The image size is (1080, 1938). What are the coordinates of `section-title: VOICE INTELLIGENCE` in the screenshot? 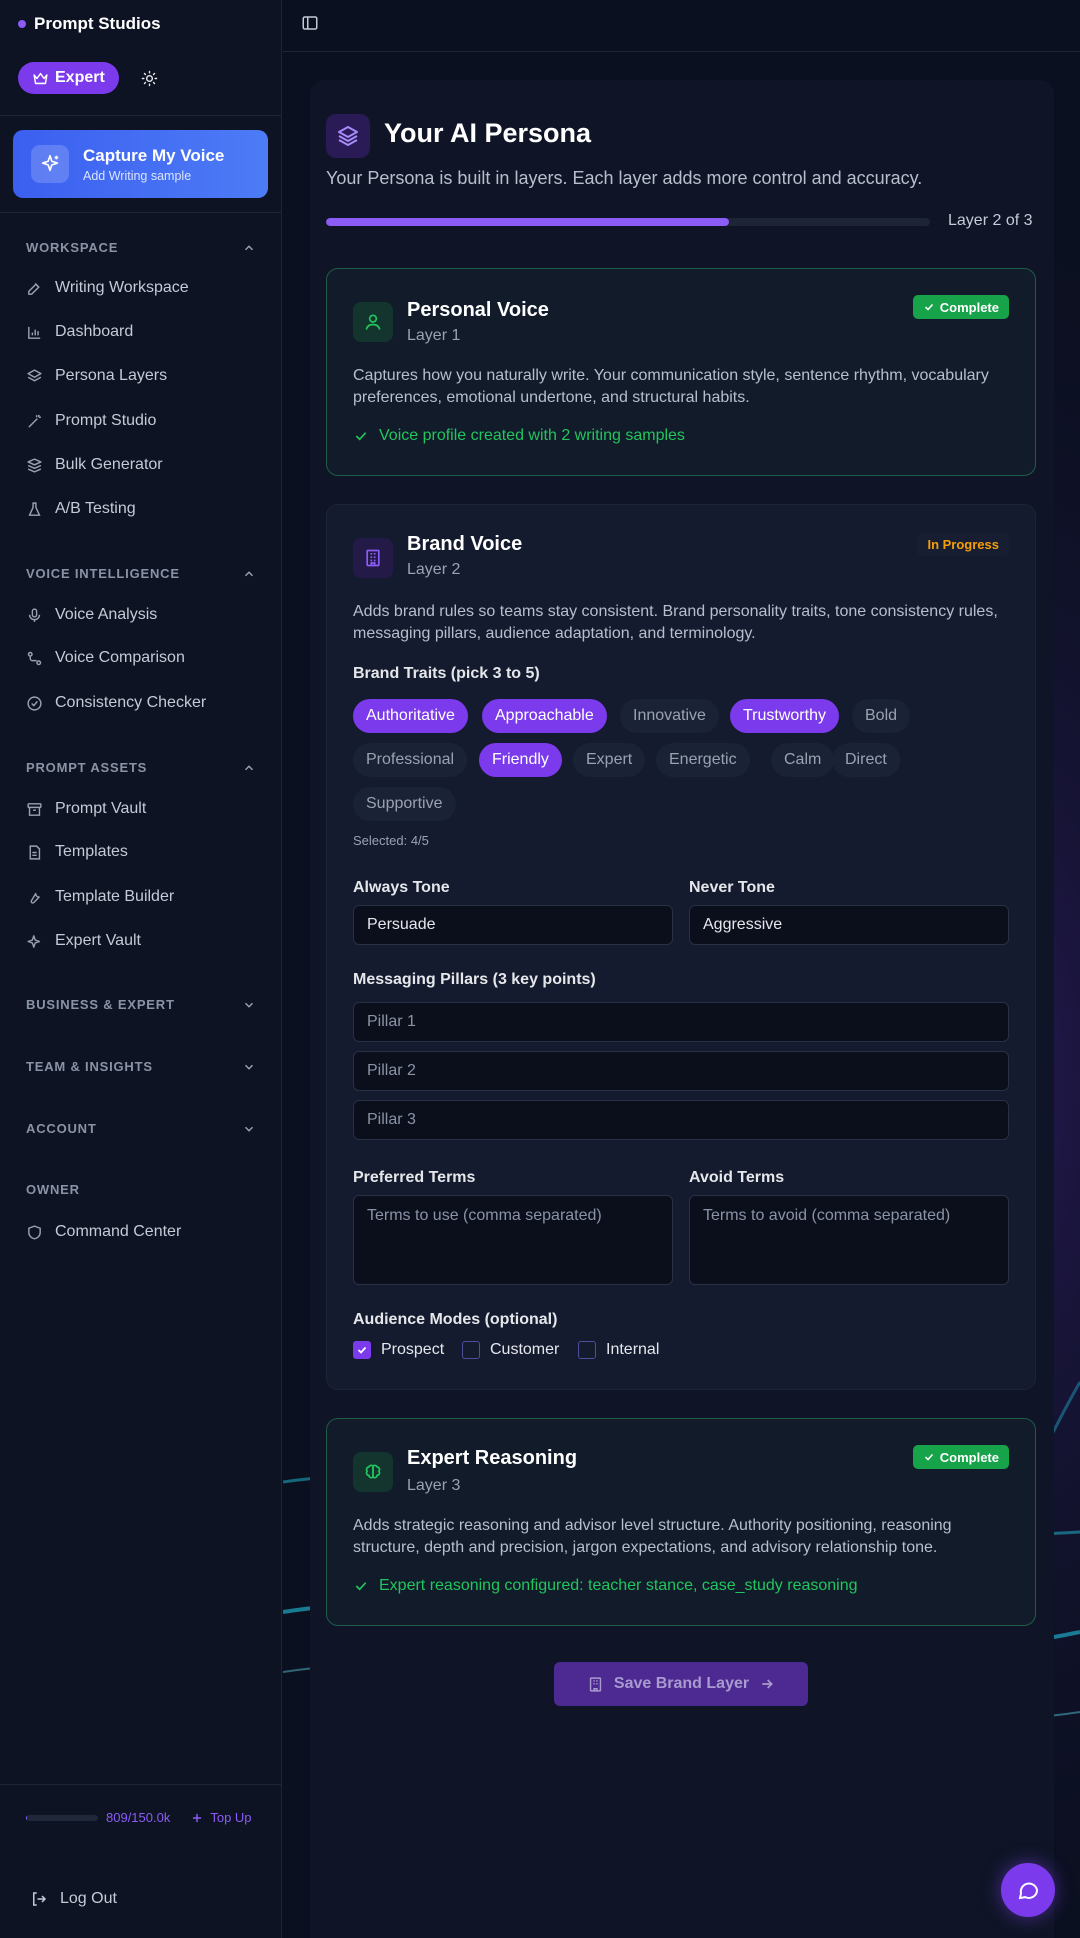 It's located at (103, 573).